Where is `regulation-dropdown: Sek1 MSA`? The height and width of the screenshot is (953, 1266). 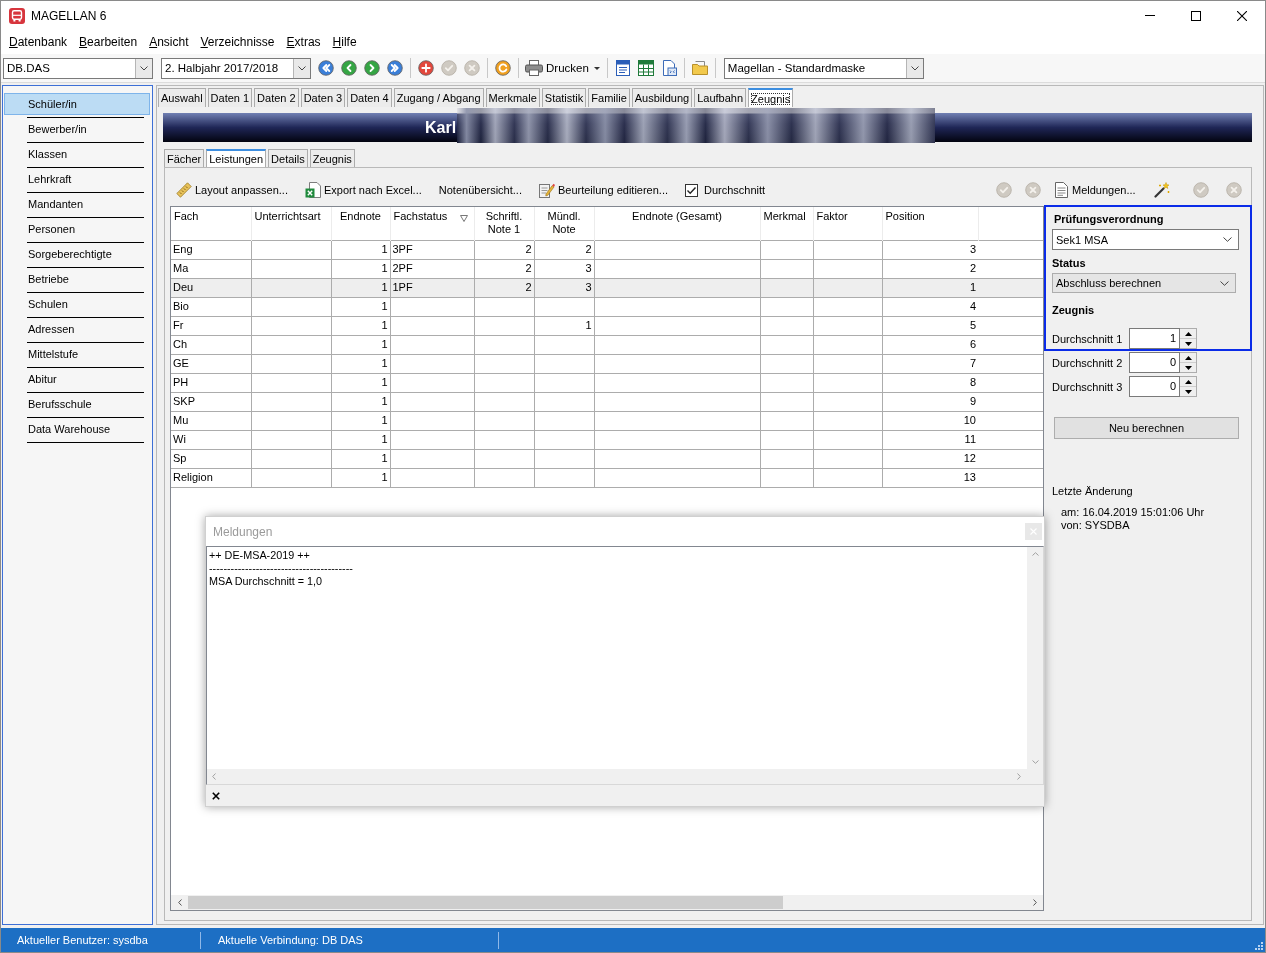 regulation-dropdown: Sek1 MSA is located at coordinates (1145, 239).